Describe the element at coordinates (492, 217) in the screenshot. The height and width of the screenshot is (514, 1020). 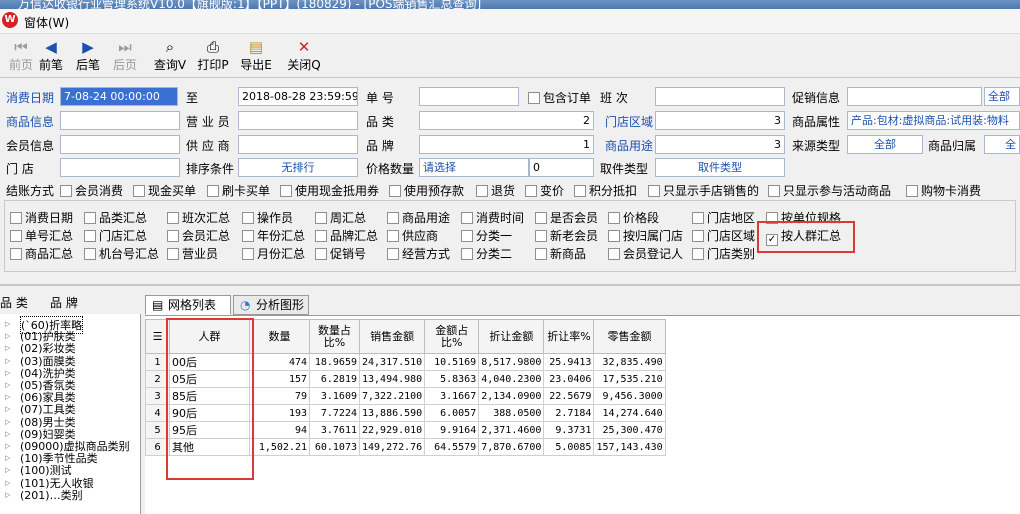
I see `summary-option: 消费时间` at that location.